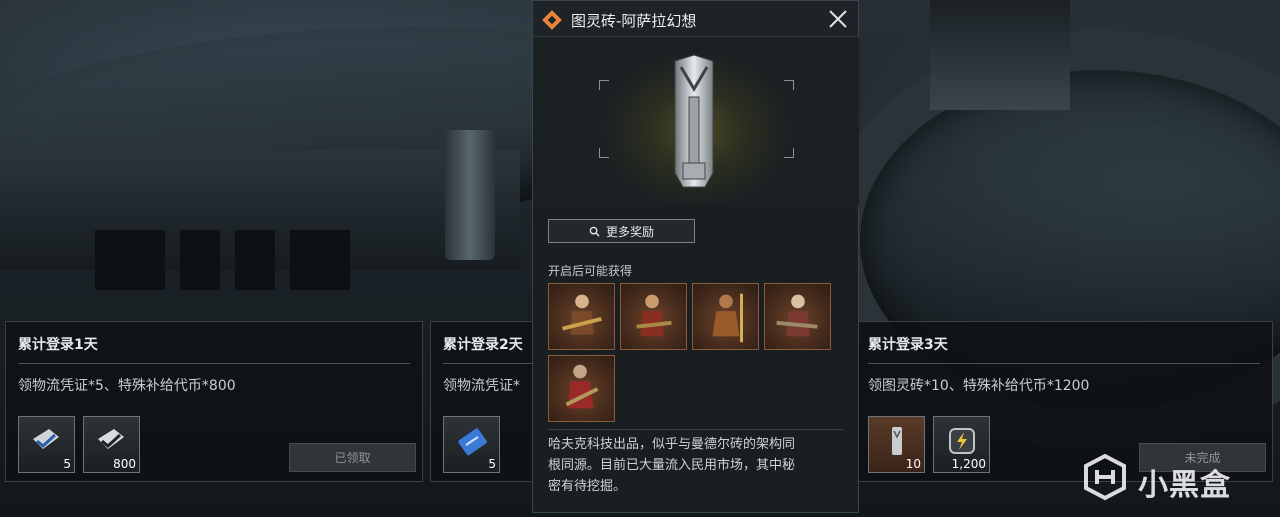  I want to click on item-preview, so click(696, 122).